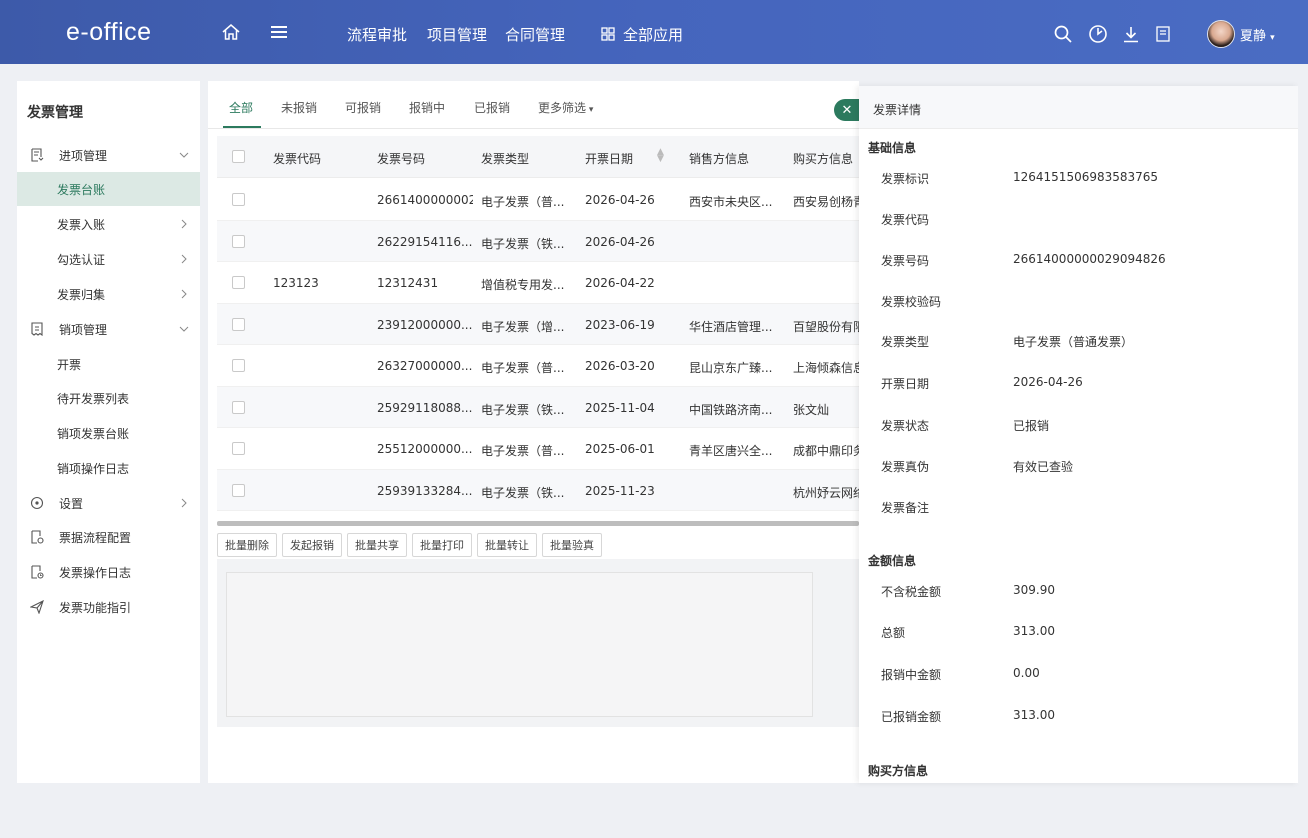 The image size is (1308, 838). I want to click on active-tab-indicator, so click(242, 127).